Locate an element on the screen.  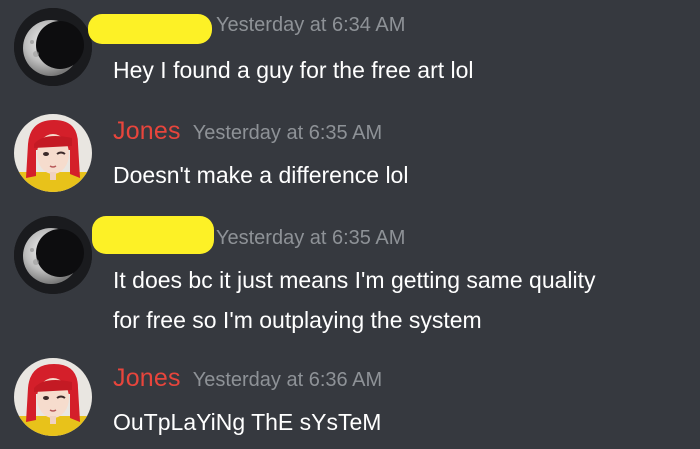
message-header: Jones Yesterday at 6:35 AM is located at coordinates (247, 134).